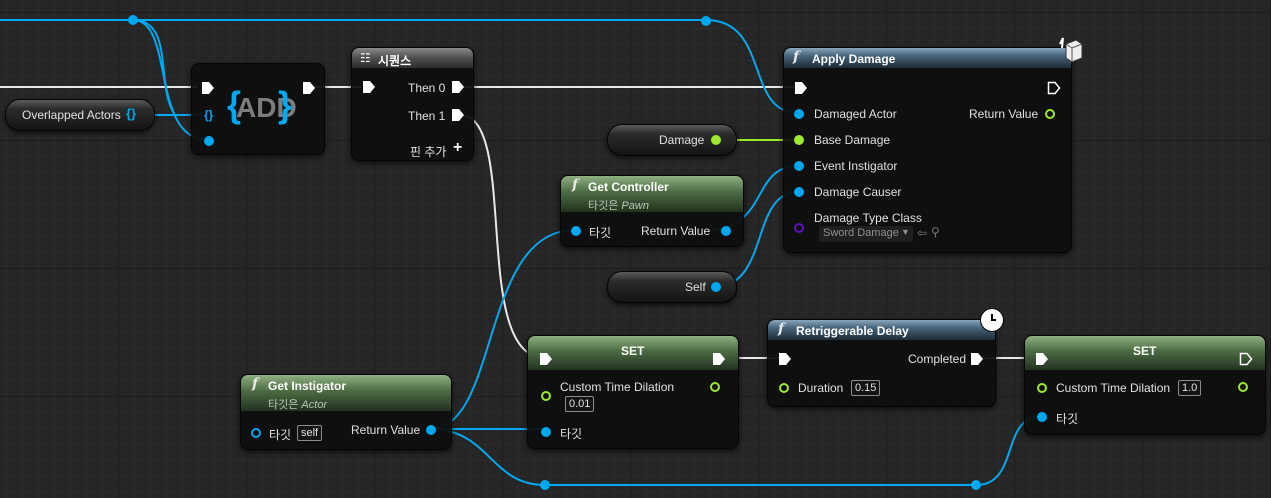 The image size is (1271, 498). What do you see at coordinates (784, 388) in the screenshot?
I see `duration-pin` at bounding box center [784, 388].